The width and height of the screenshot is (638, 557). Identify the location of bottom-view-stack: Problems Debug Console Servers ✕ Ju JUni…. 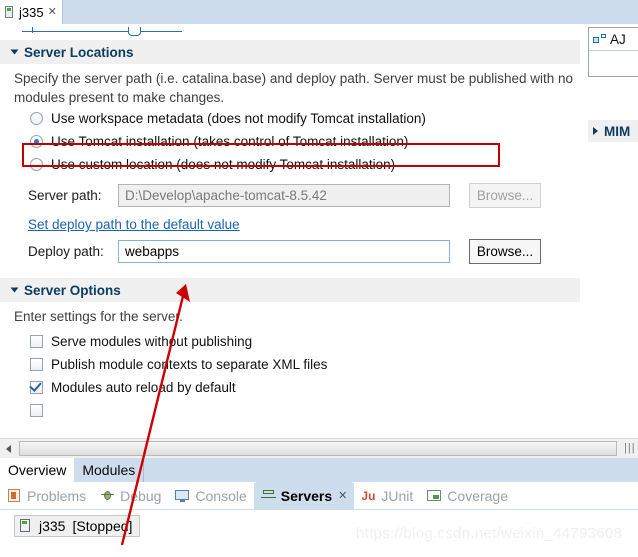
(319, 519).